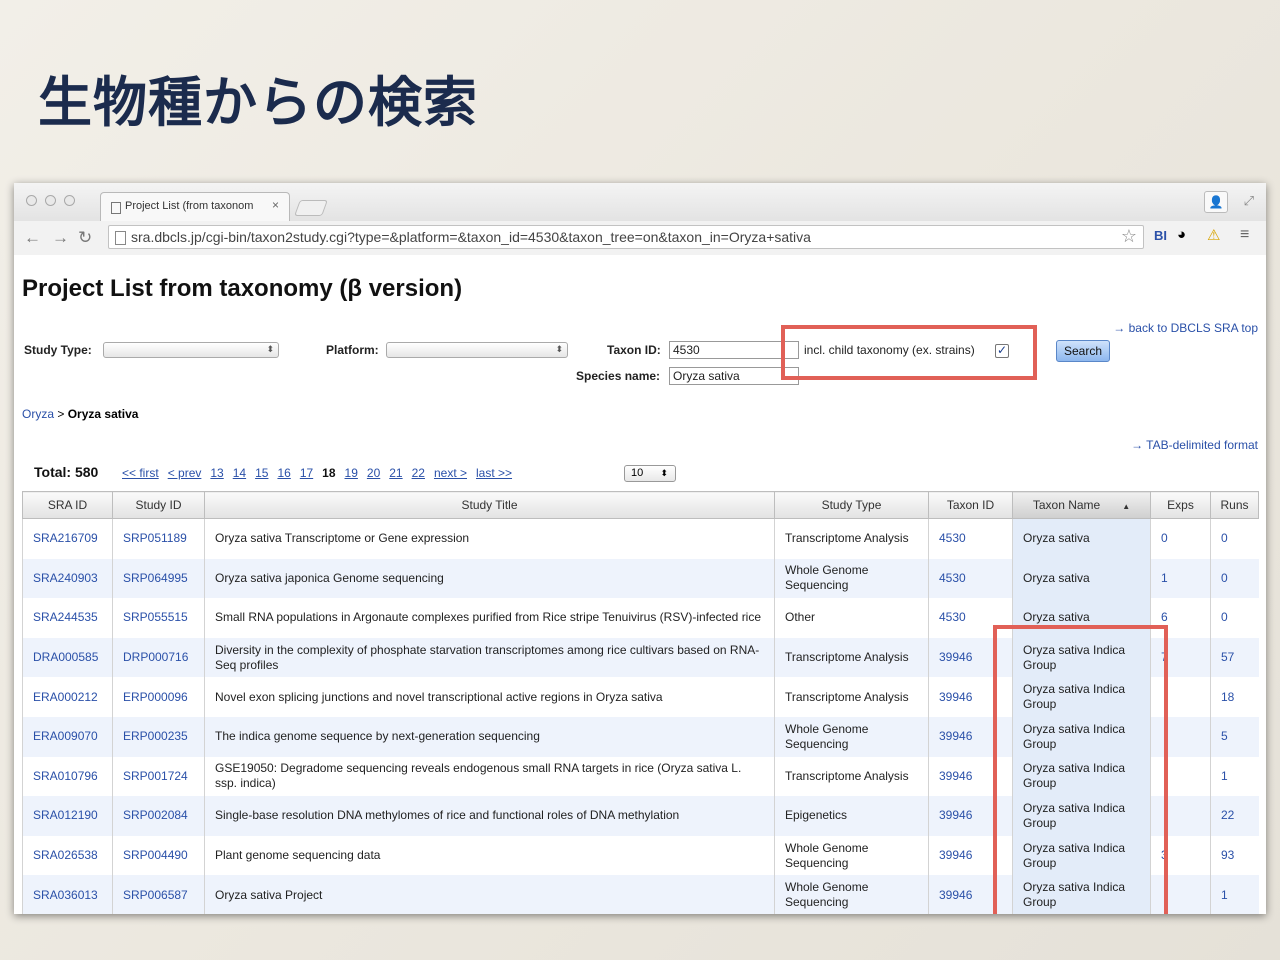 This screenshot has height=960, width=1280. What do you see at coordinates (1129, 236) in the screenshot?
I see `bookmark-star-icon: ☆` at bounding box center [1129, 236].